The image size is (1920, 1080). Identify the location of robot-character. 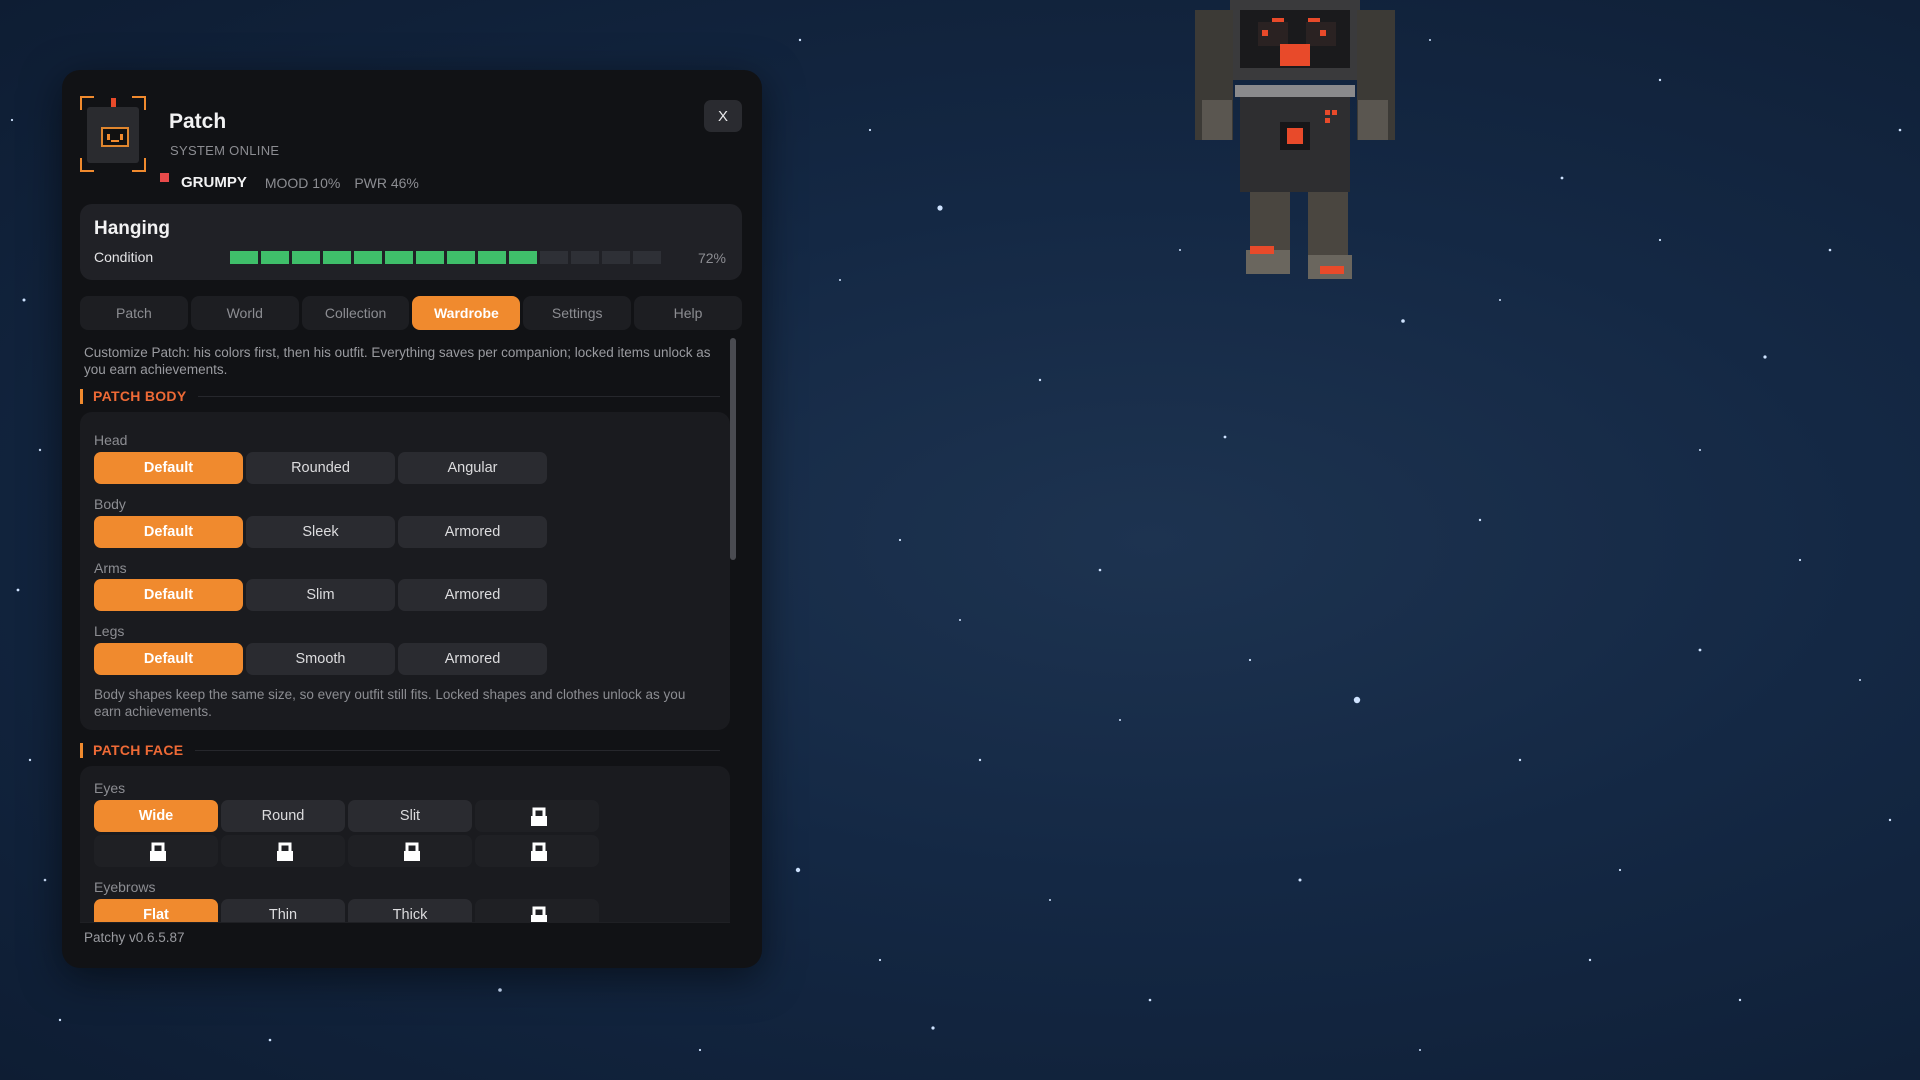
(1300, 145).